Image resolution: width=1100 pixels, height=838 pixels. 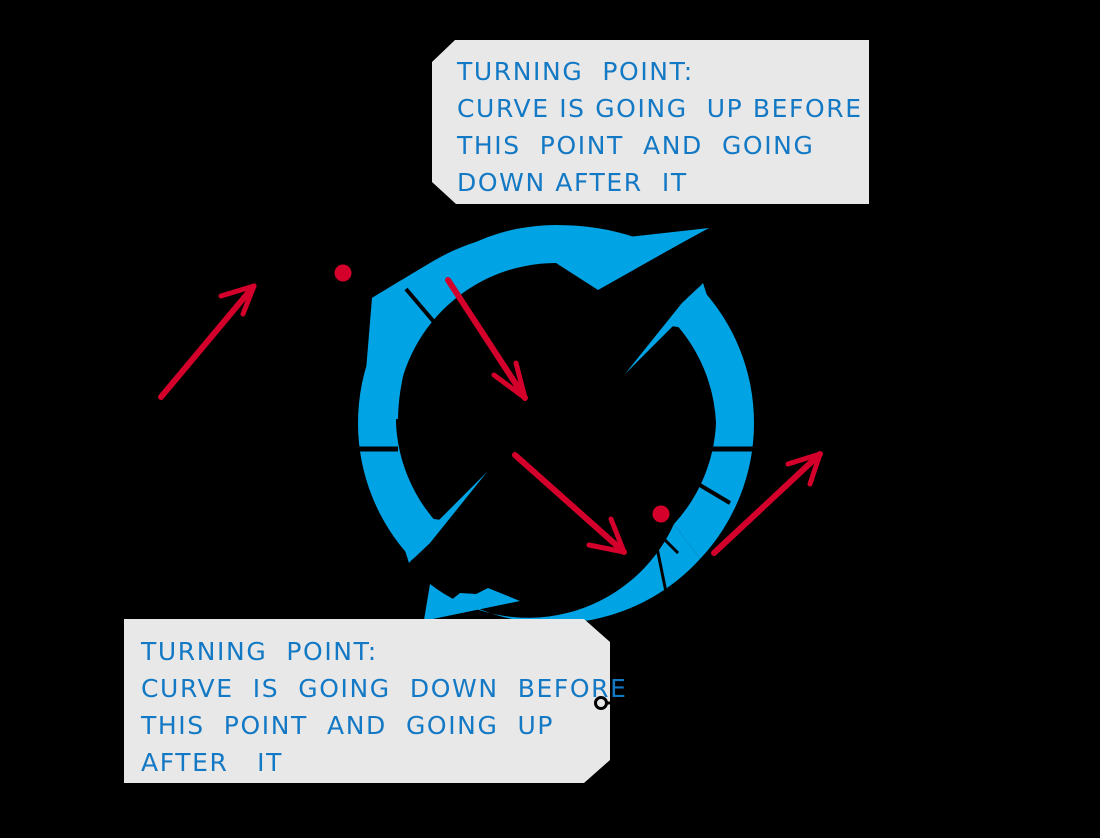 What do you see at coordinates (343, 273) in the screenshot?
I see `upper-turning-point-dot` at bounding box center [343, 273].